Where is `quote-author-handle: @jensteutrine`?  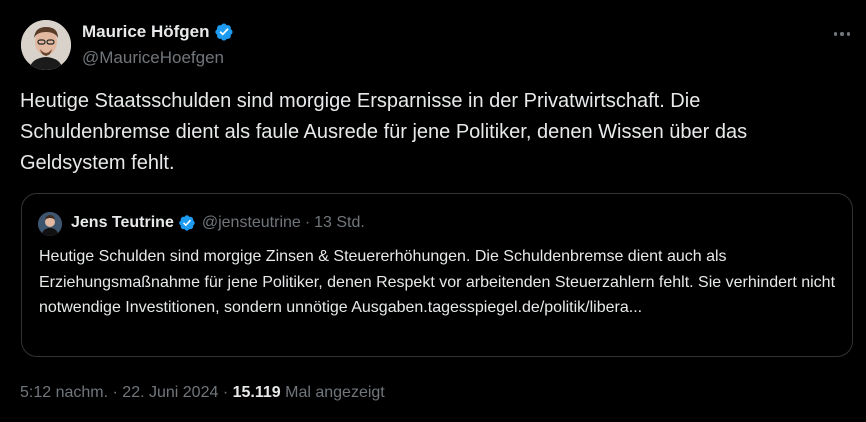 quote-author-handle: @jensteutrine is located at coordinates (251, 223).